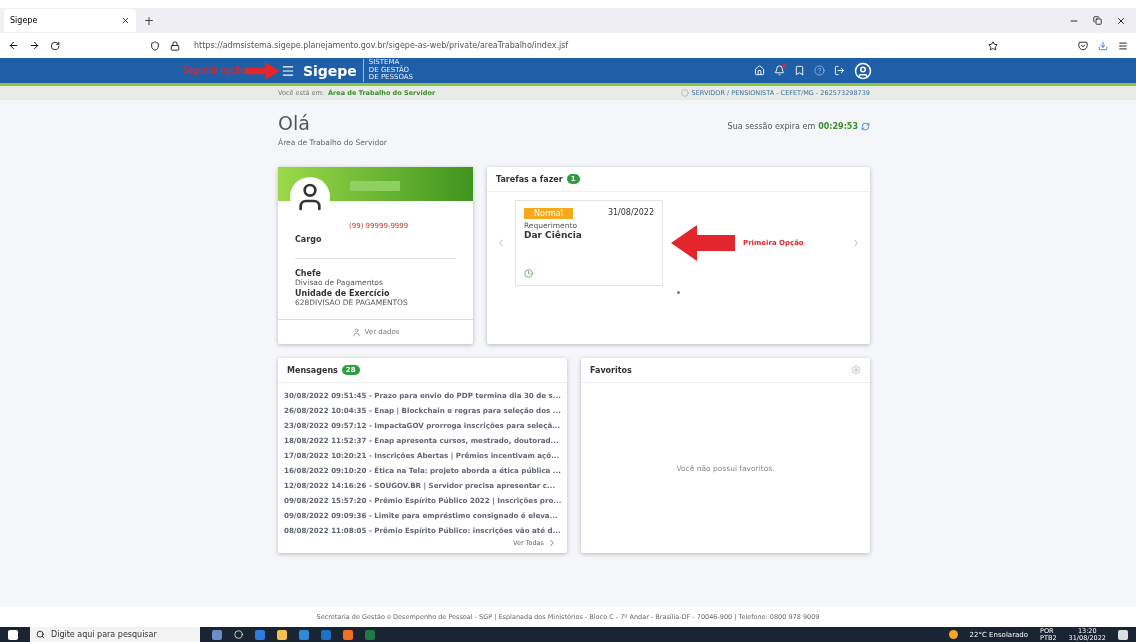  Describe the element at coordinates (586, 45) in the screenshot. I see `address-field: https://admsistema.sigepe.planejamento.gov.br/sigepe-as-web/private/areaTrabalho/index.jsf` at that location.